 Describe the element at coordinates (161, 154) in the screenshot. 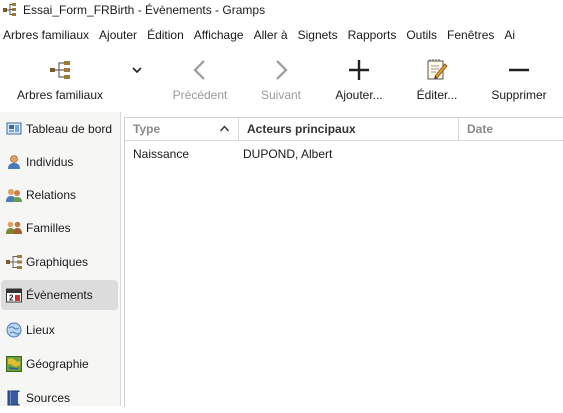

I see `cell-type: Naissance` at that location.